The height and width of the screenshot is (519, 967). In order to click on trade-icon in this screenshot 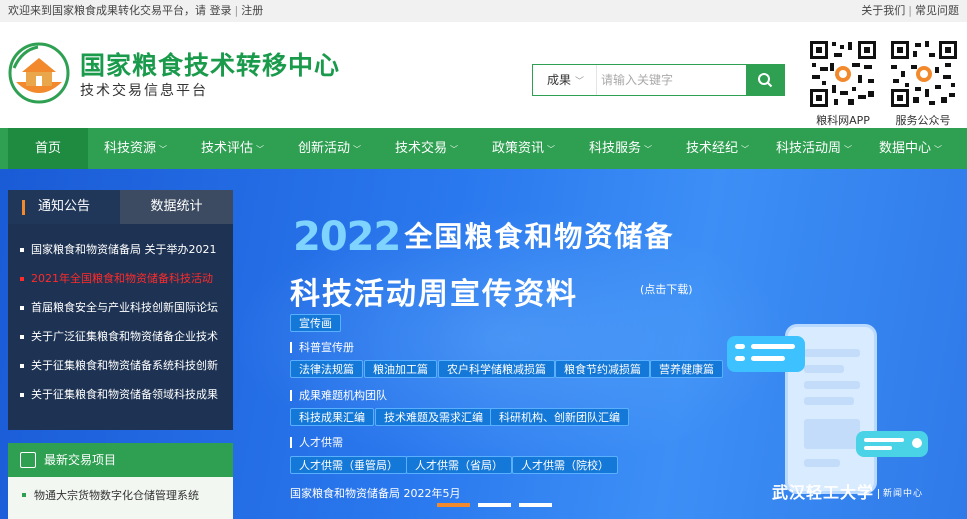, I will do `click(28, 460)`.